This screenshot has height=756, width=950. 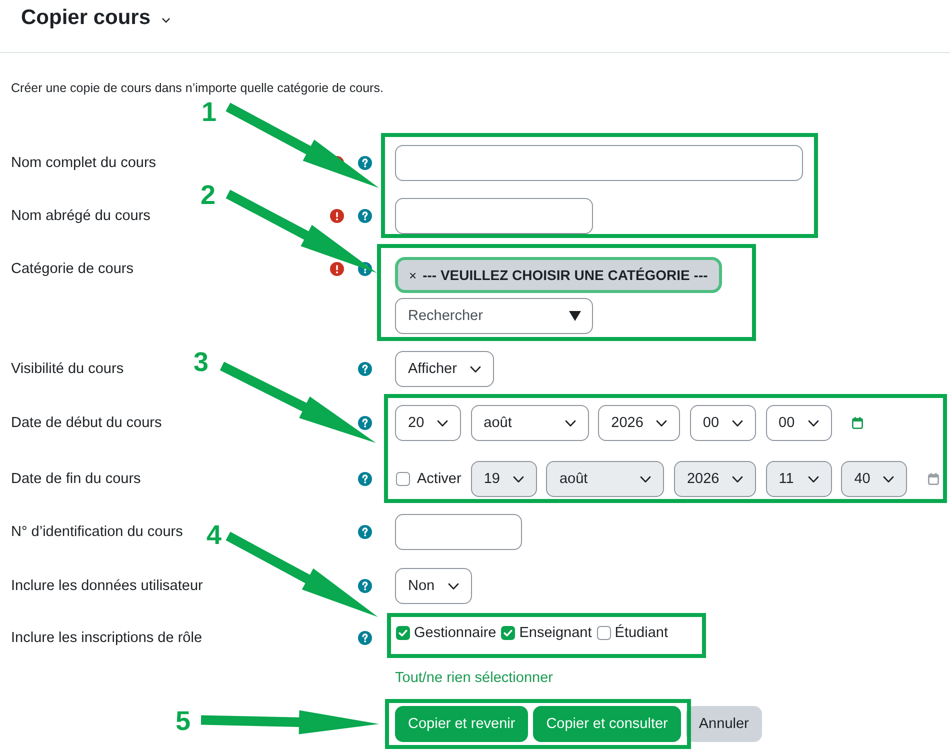 I want to click on field-label: Nom abrégé du cours, so click(x=80, y=216).